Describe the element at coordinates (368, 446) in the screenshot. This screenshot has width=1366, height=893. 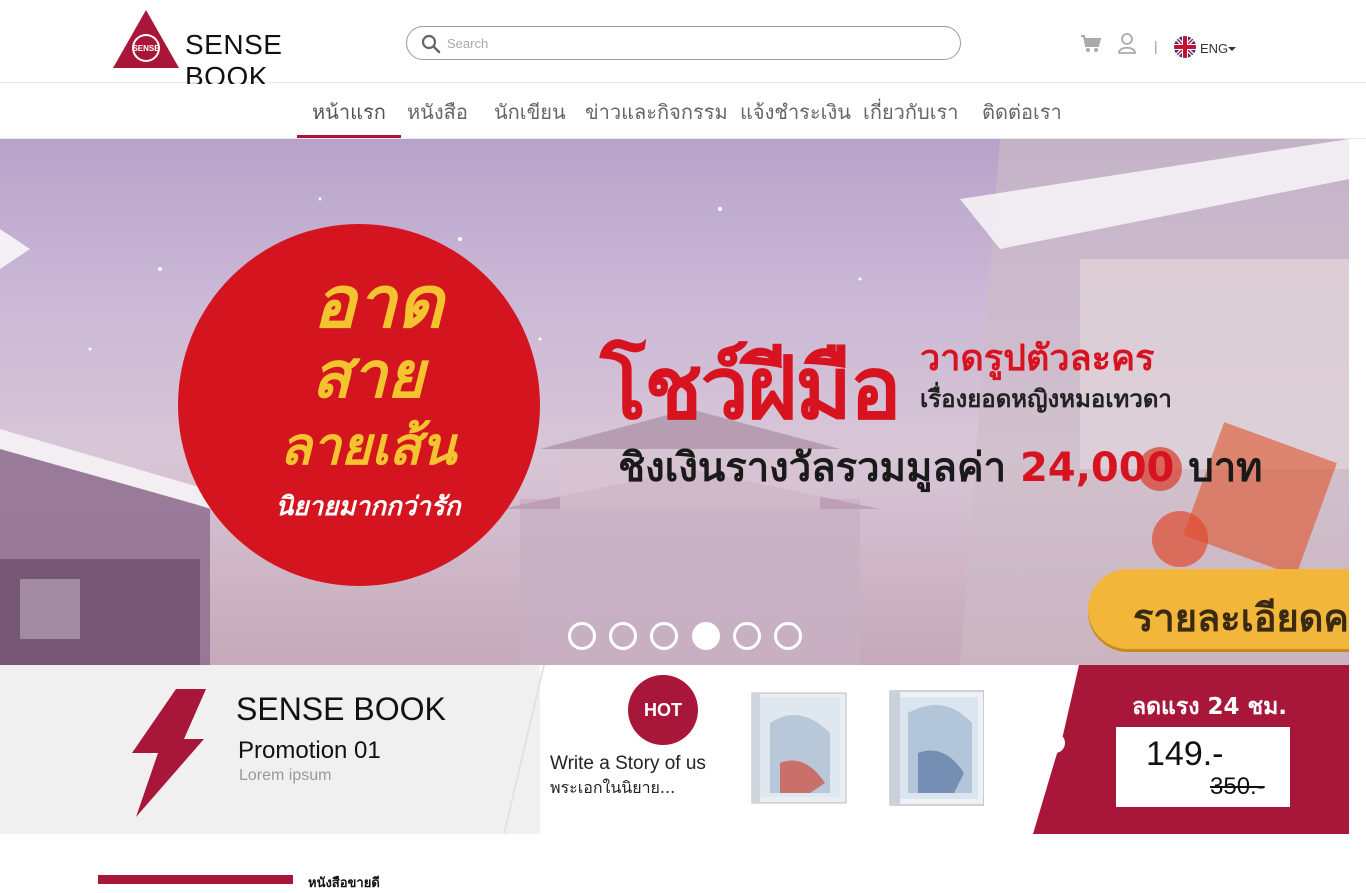
I see `hero-logo-line-3: ลายเส้น` at that location.